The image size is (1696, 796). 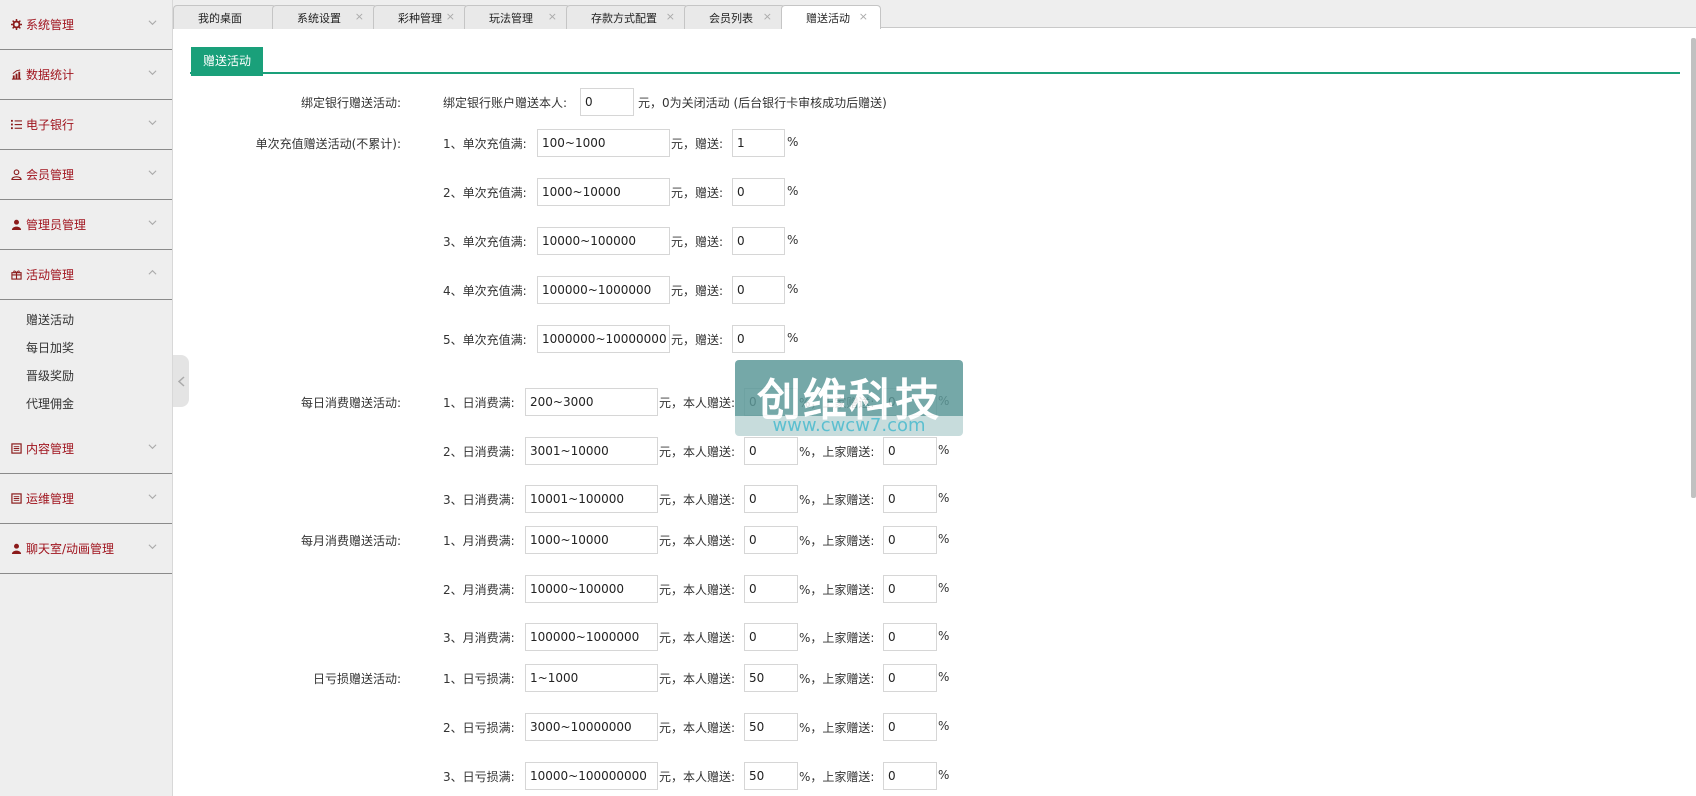 I want to click on sidebar-item-label: 数据统计, so click(x=50, y=75).